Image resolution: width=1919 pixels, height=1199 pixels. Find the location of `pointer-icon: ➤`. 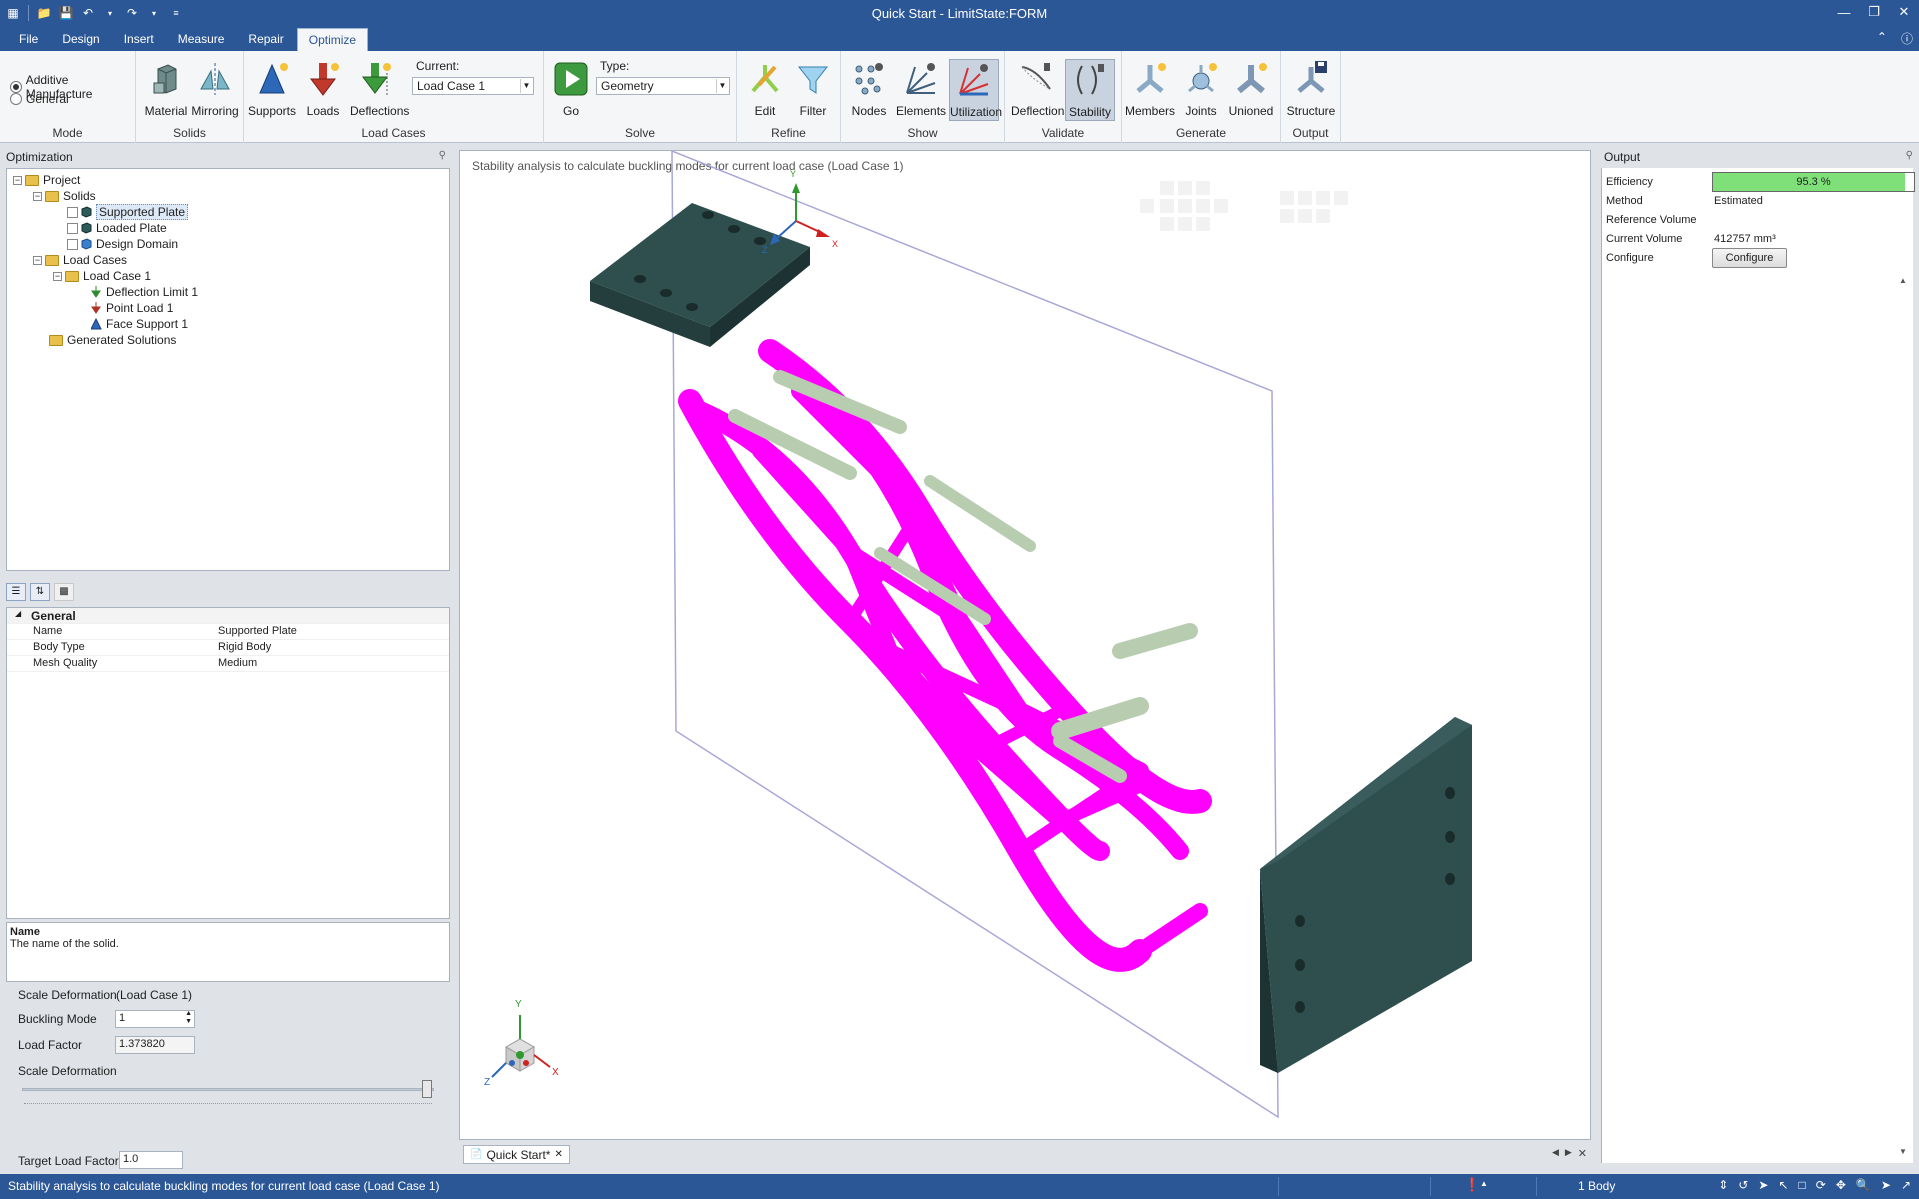

pointer-icon: ➤ is located at coordinates (1763, 1185).